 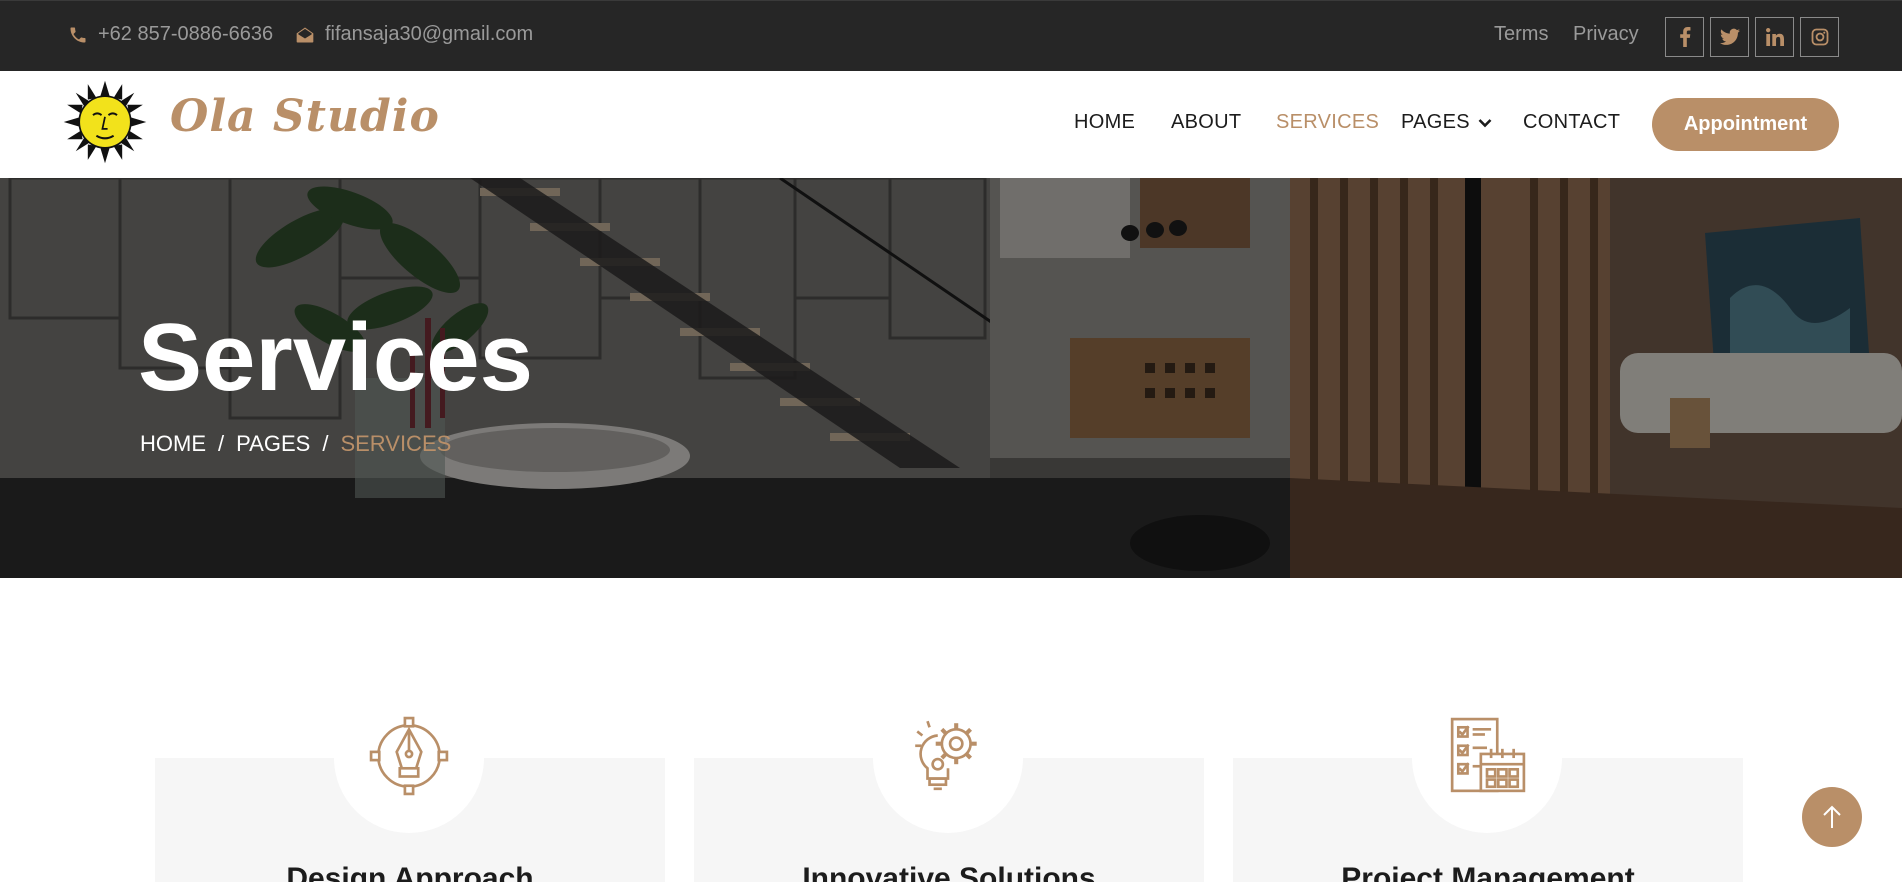 I want to click on facebook-button, so click(x=1684, y=37).